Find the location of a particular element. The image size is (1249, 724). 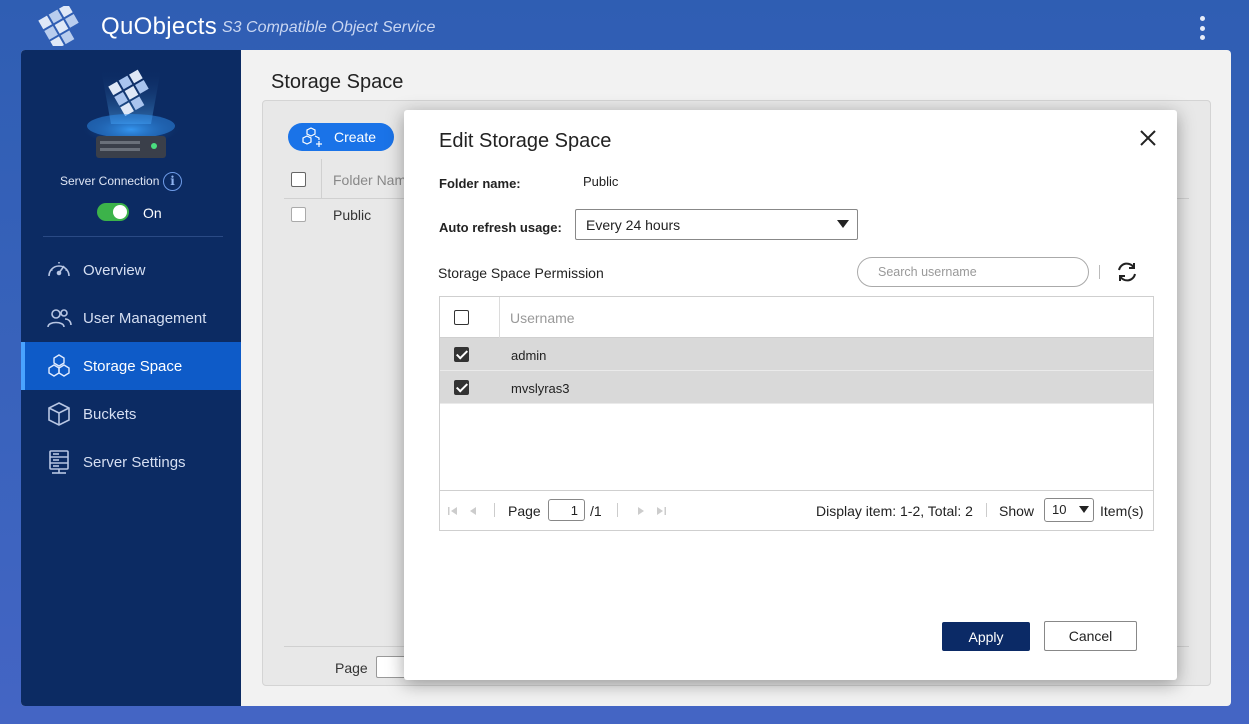

search-username-input is located at coordinates (973, 272).